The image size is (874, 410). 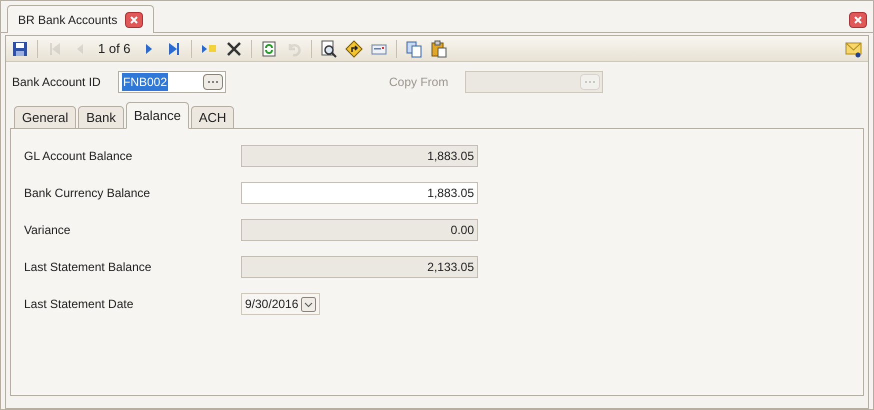 I want to click on record-position: 1 of 6, so click(x=114, y=49).